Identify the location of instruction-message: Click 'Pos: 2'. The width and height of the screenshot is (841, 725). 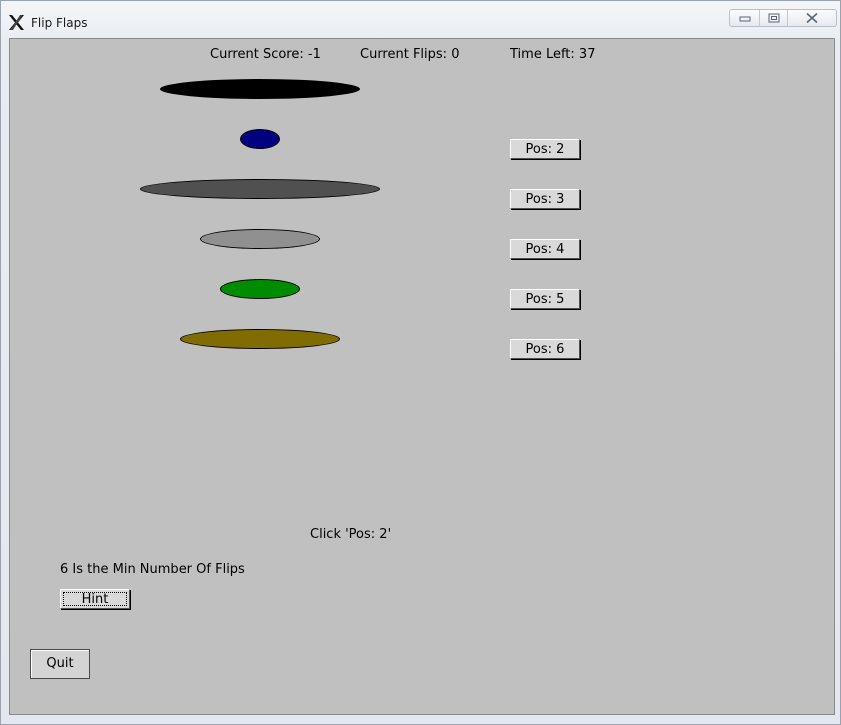
(351, 534).